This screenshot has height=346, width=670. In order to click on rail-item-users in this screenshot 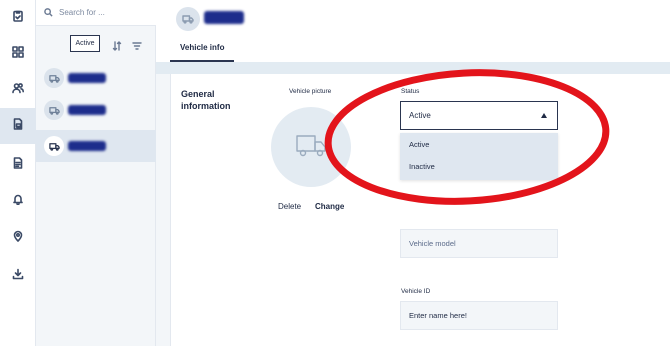, I will do `click(18, 90)`.